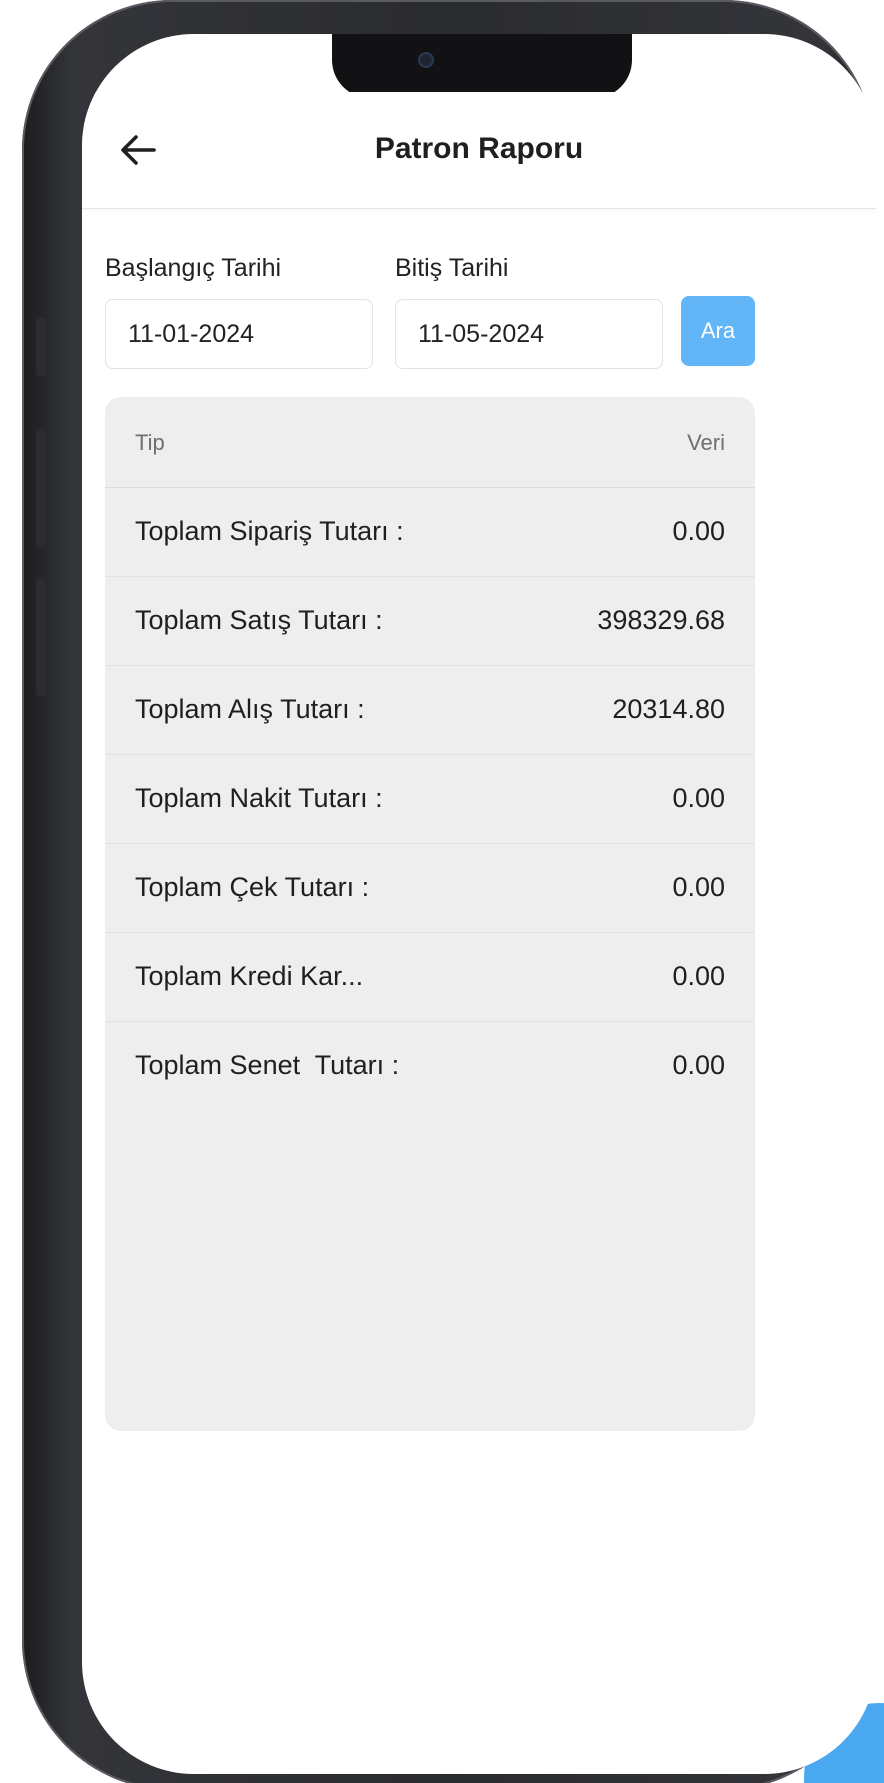 Image resolution: width=884 pixels, height=1783 pixels. I want to click on row-value: 398329.68, so click(661, 620).